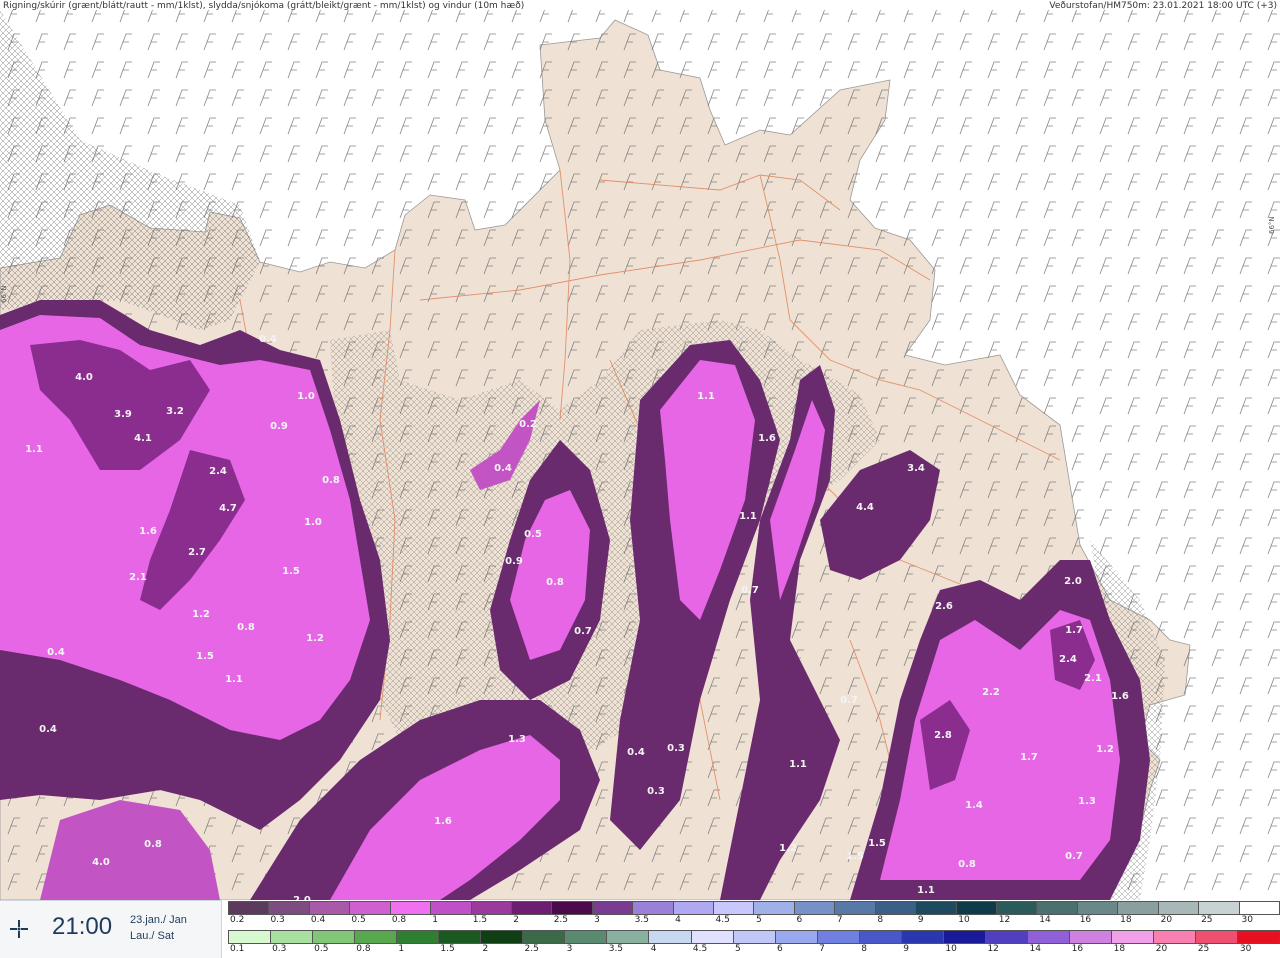  What do you see at coordinates (279, 949) in the screenshot?
I see `rain-scale-value: 0.3` at bounding box center [279, 949].